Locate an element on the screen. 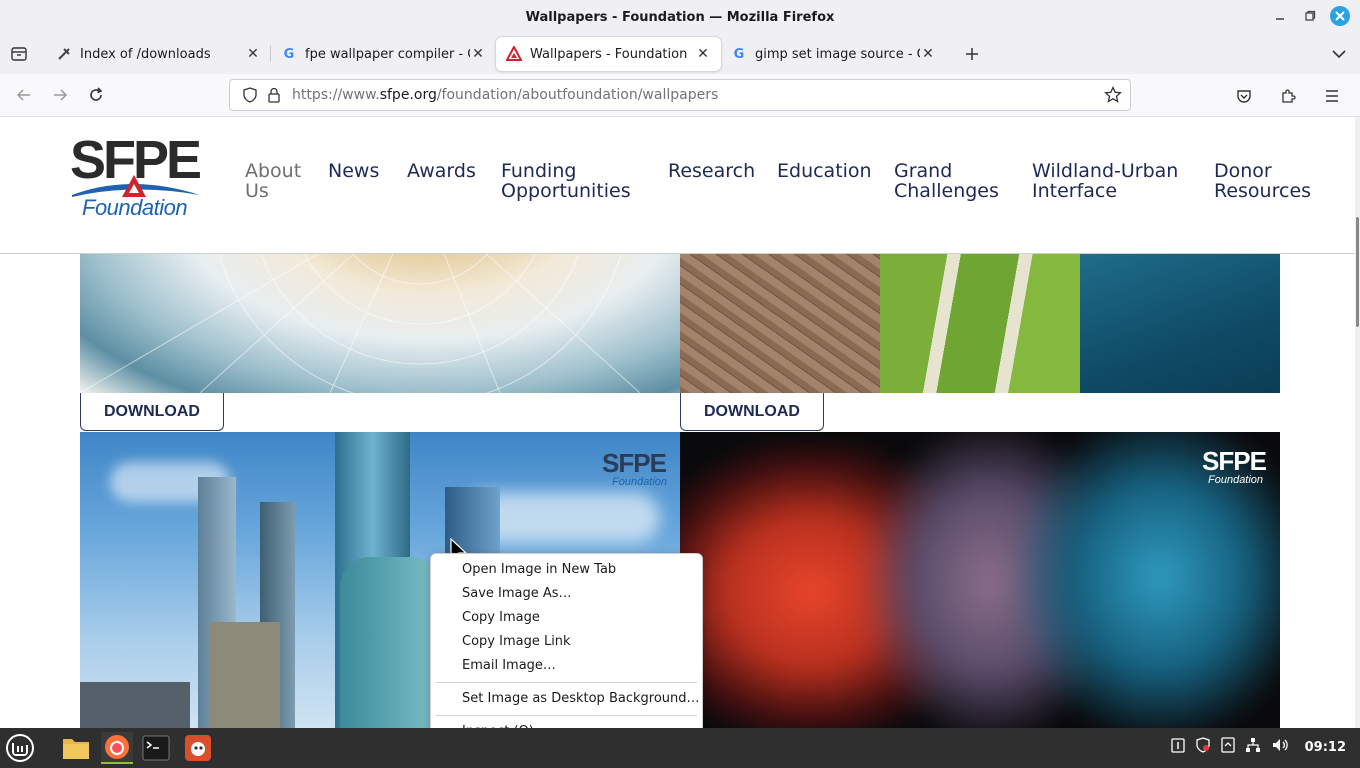  shield-icon is located at coordinates (1203, 747).